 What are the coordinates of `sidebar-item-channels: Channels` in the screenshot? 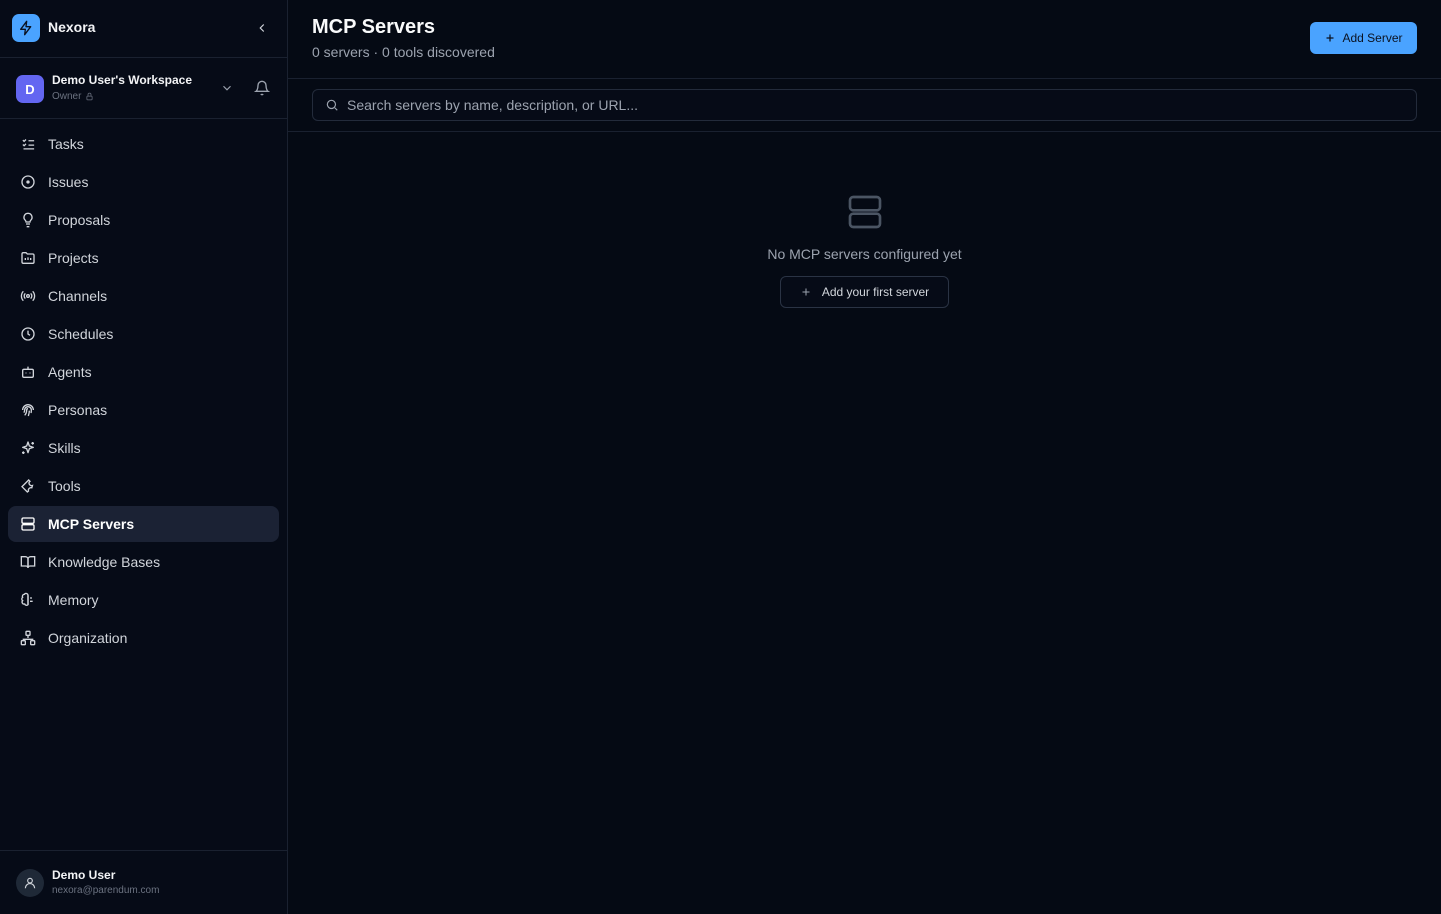 It's located at (143, 296).